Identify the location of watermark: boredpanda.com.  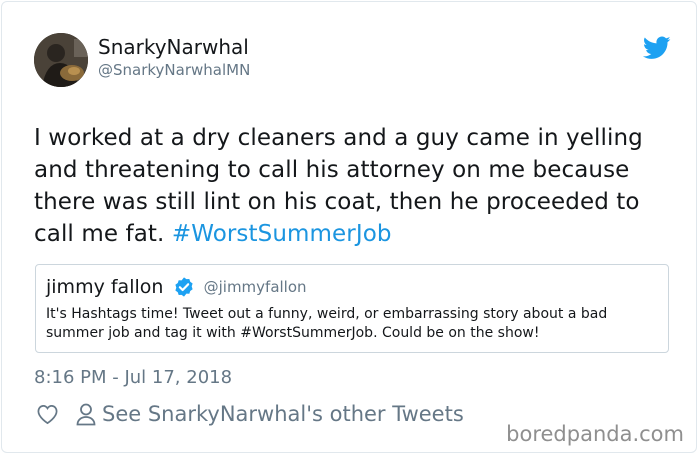
(595, 434).